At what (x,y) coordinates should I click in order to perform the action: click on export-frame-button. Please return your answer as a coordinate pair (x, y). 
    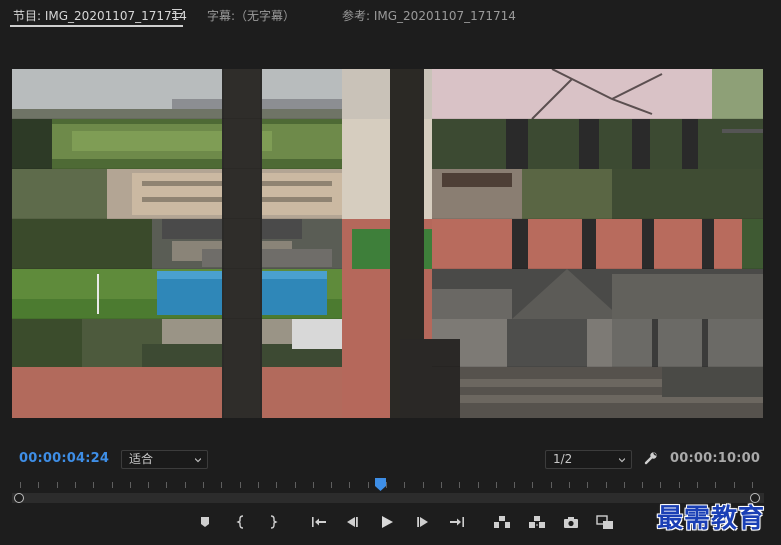
    Looking at the image, I should click on (571, 522).